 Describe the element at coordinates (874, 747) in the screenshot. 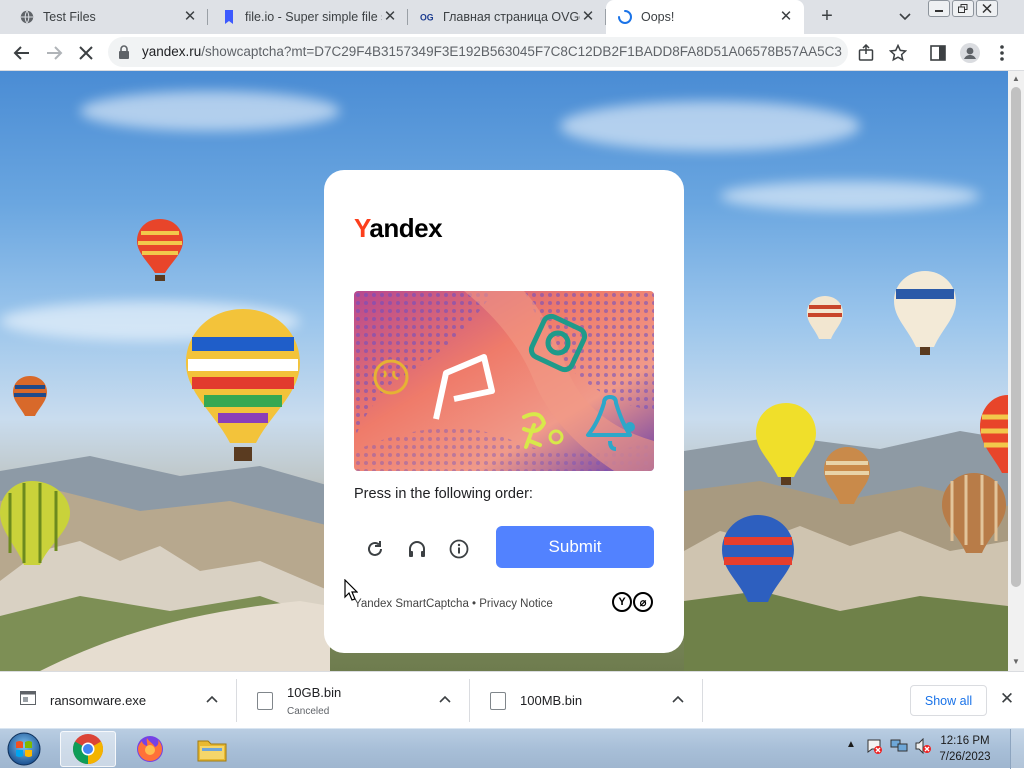

I see `action-center-icon` at that location.